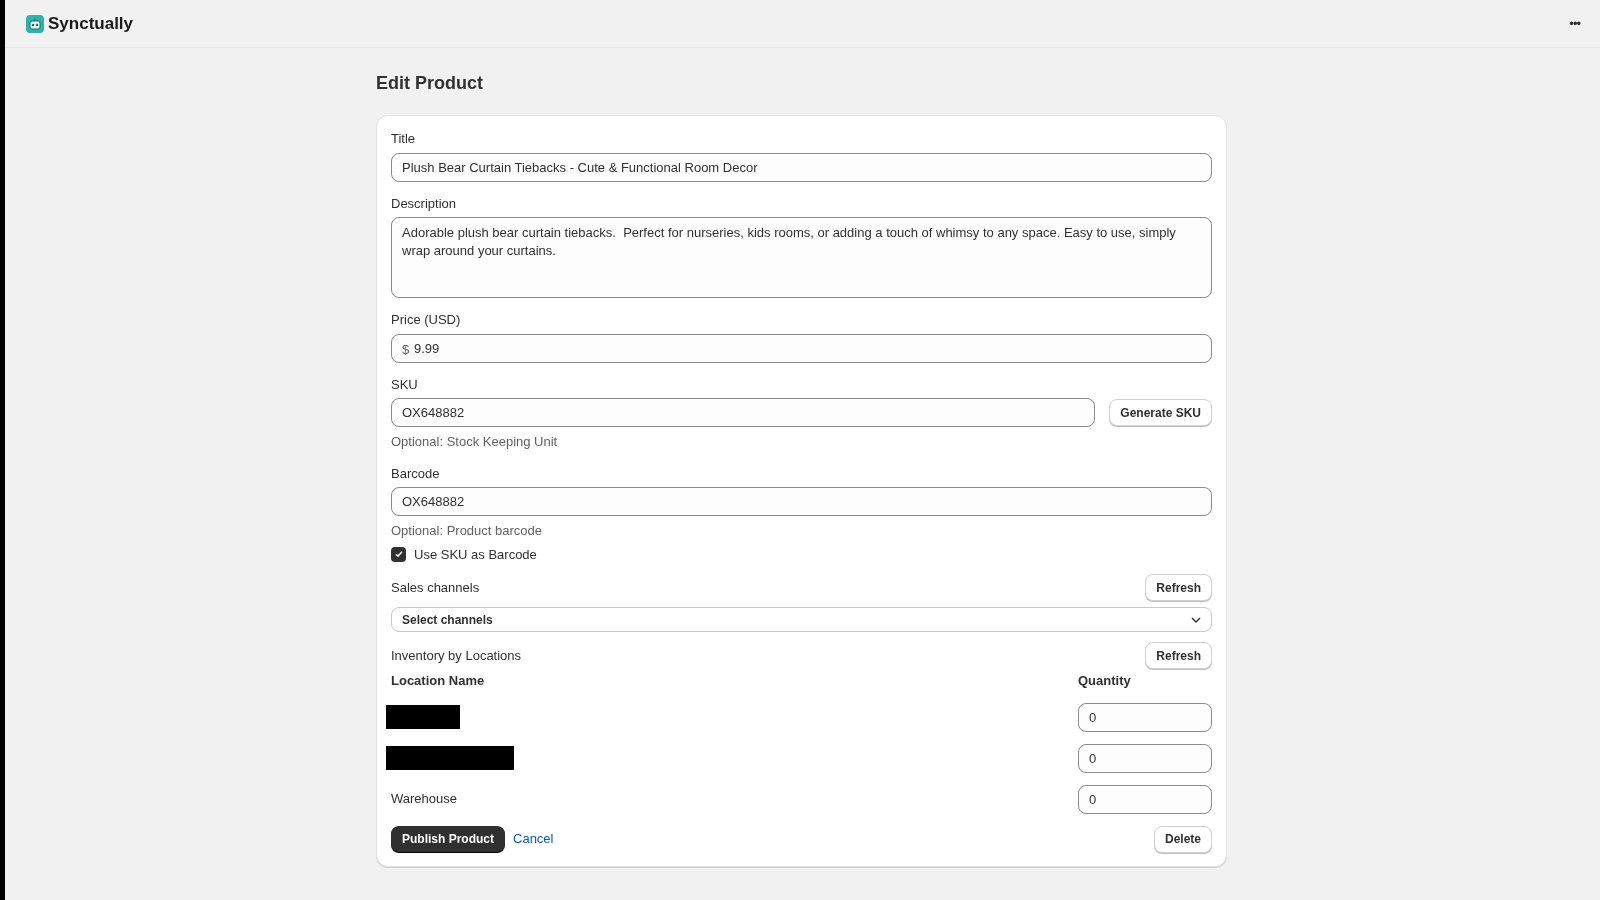  Describe the element at coordinates (404, 139) in the screenshot. I see `field-label: Title` at that location.